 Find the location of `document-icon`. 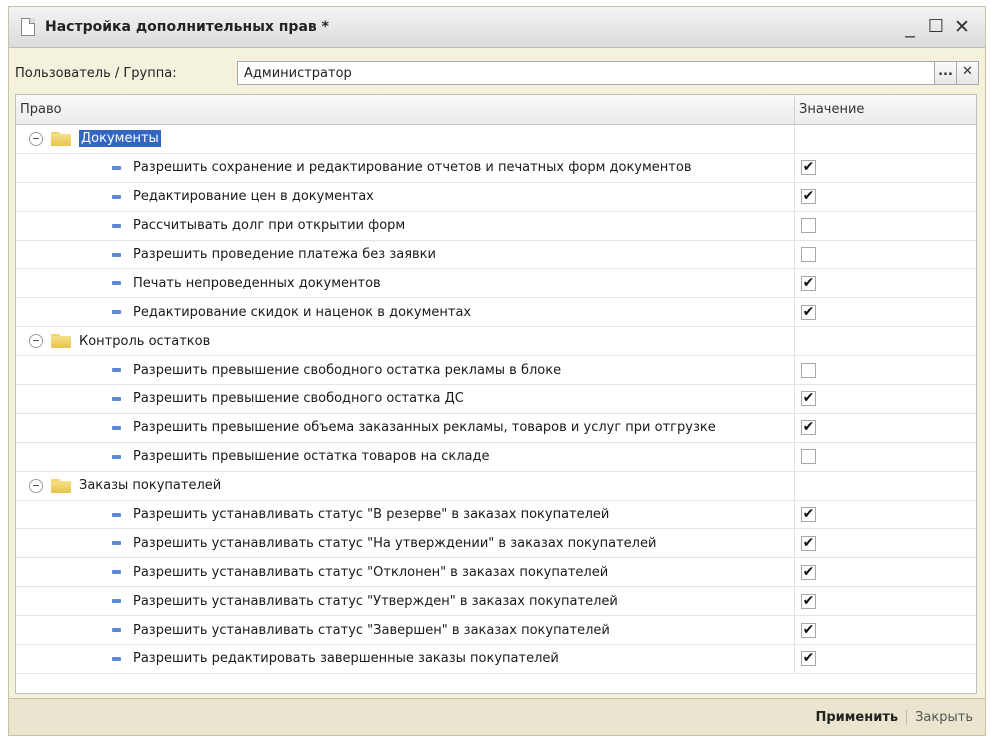

document-icon is located at coordinates (28, 27).